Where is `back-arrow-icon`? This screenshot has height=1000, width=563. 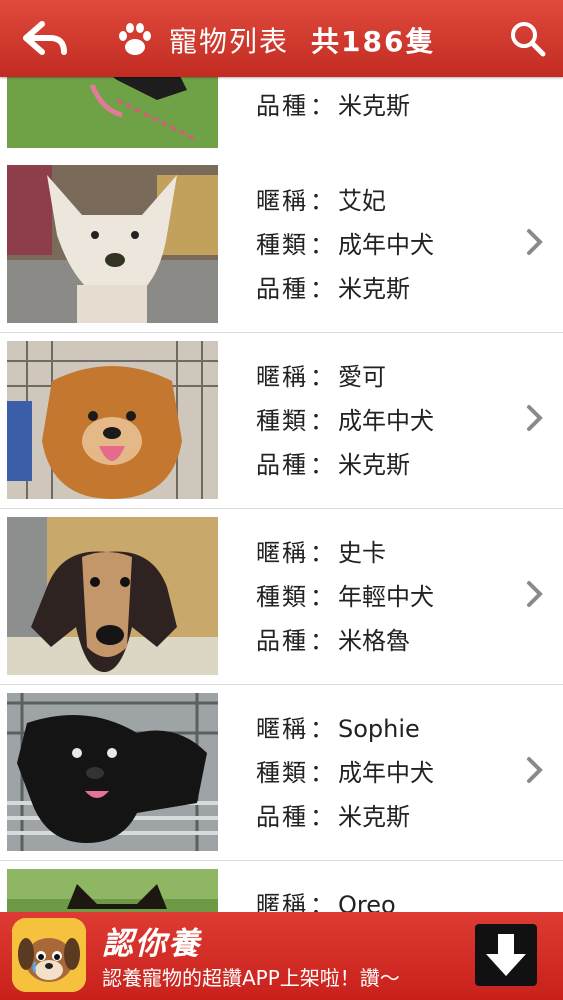 back-arrow-icon is located at coordinates (45, 38).